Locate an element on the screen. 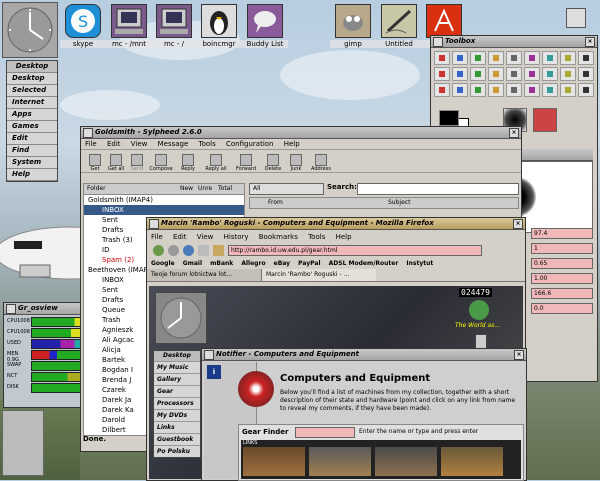 This screenshot has width=600, height=481. bookmark-instytut: Instytut is located at coordinates (419, 263).